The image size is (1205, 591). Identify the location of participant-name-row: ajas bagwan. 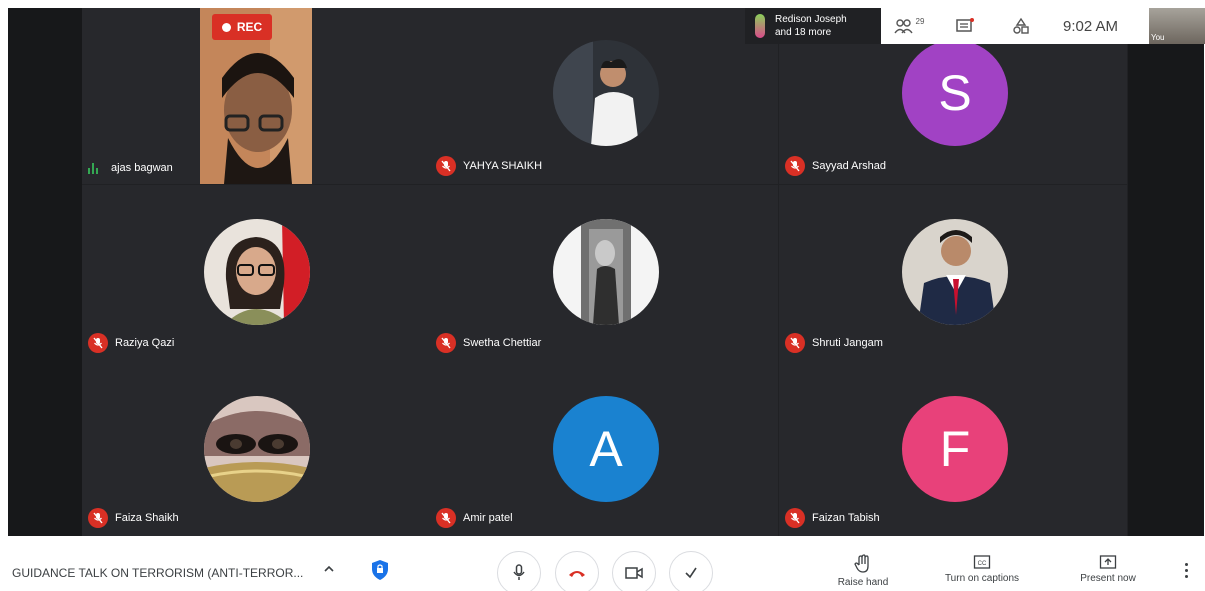
(130, 168).